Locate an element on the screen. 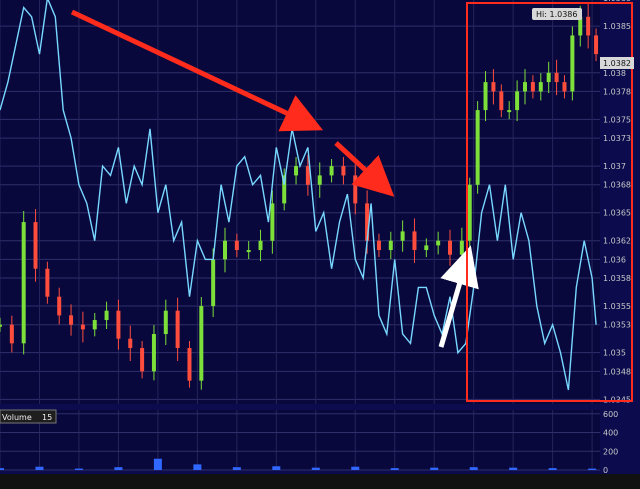 This screenshot has width=640, height=489. price-y-tick-label: 1.0358 is located at coordinates (617, 278).